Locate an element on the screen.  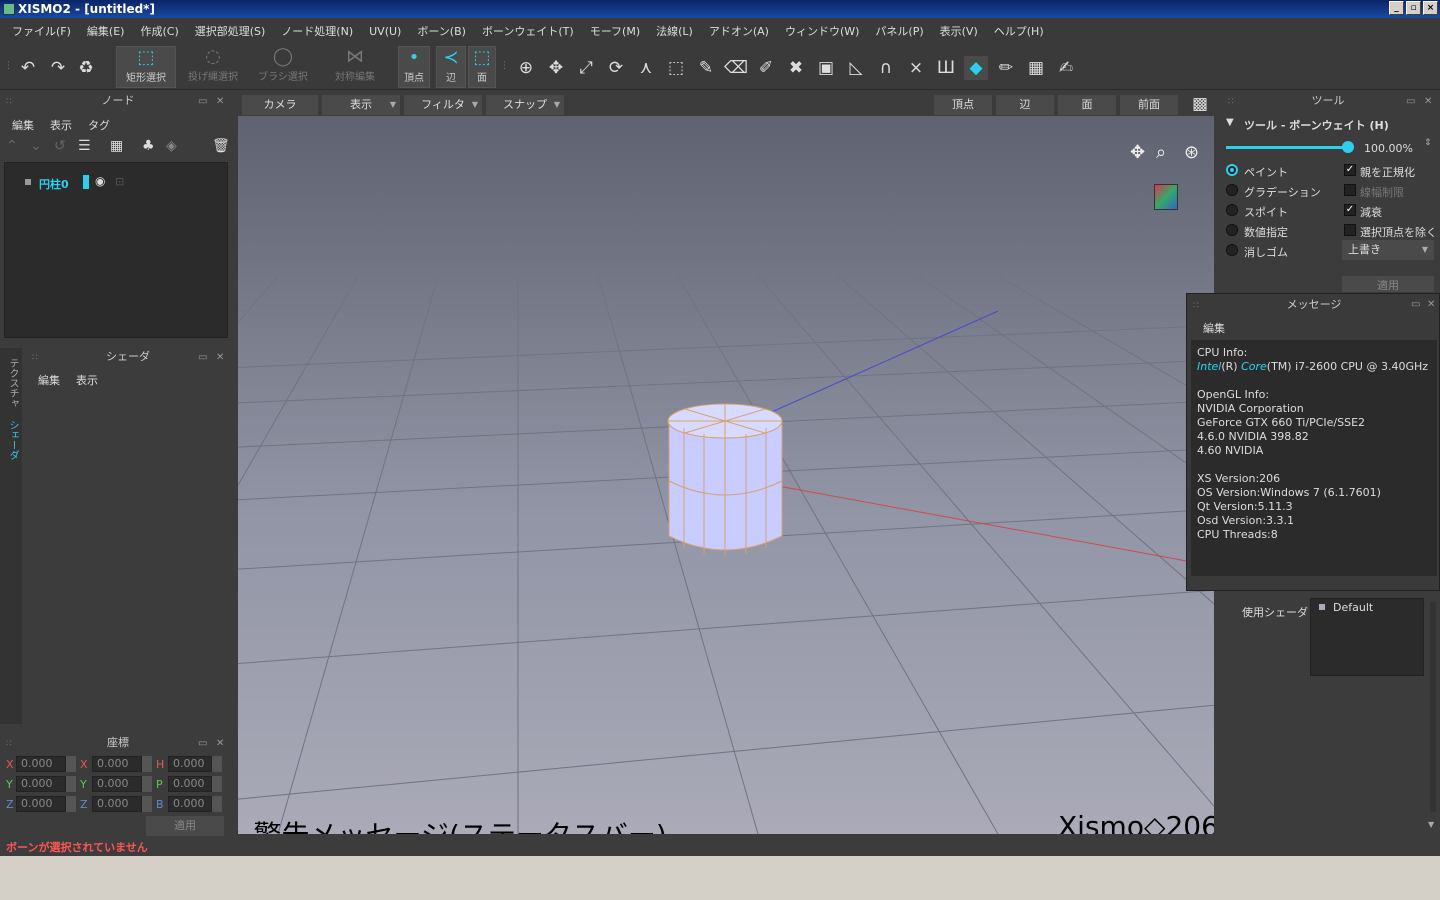
visibility-eye-icon: ◉ is located at coordinates (100, 181).